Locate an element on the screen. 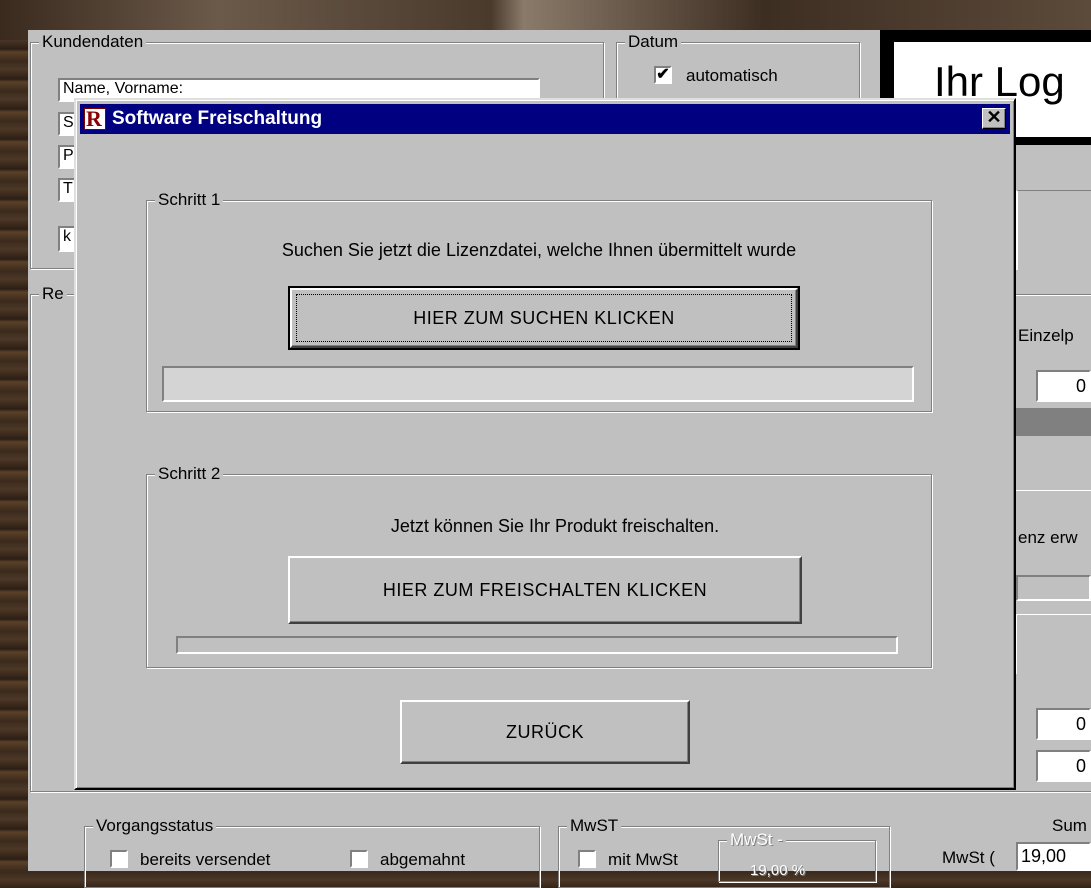  dark-bar is located at coordinates (1053, 422).